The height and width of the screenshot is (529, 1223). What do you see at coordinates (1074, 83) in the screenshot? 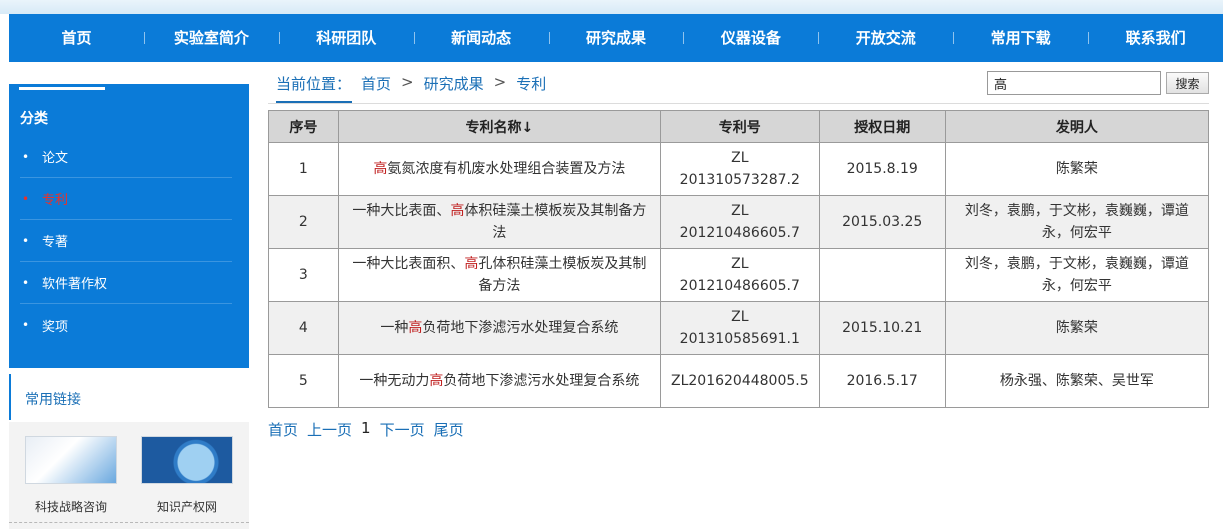
I see `search-input` at bounding box center [1074, 83].